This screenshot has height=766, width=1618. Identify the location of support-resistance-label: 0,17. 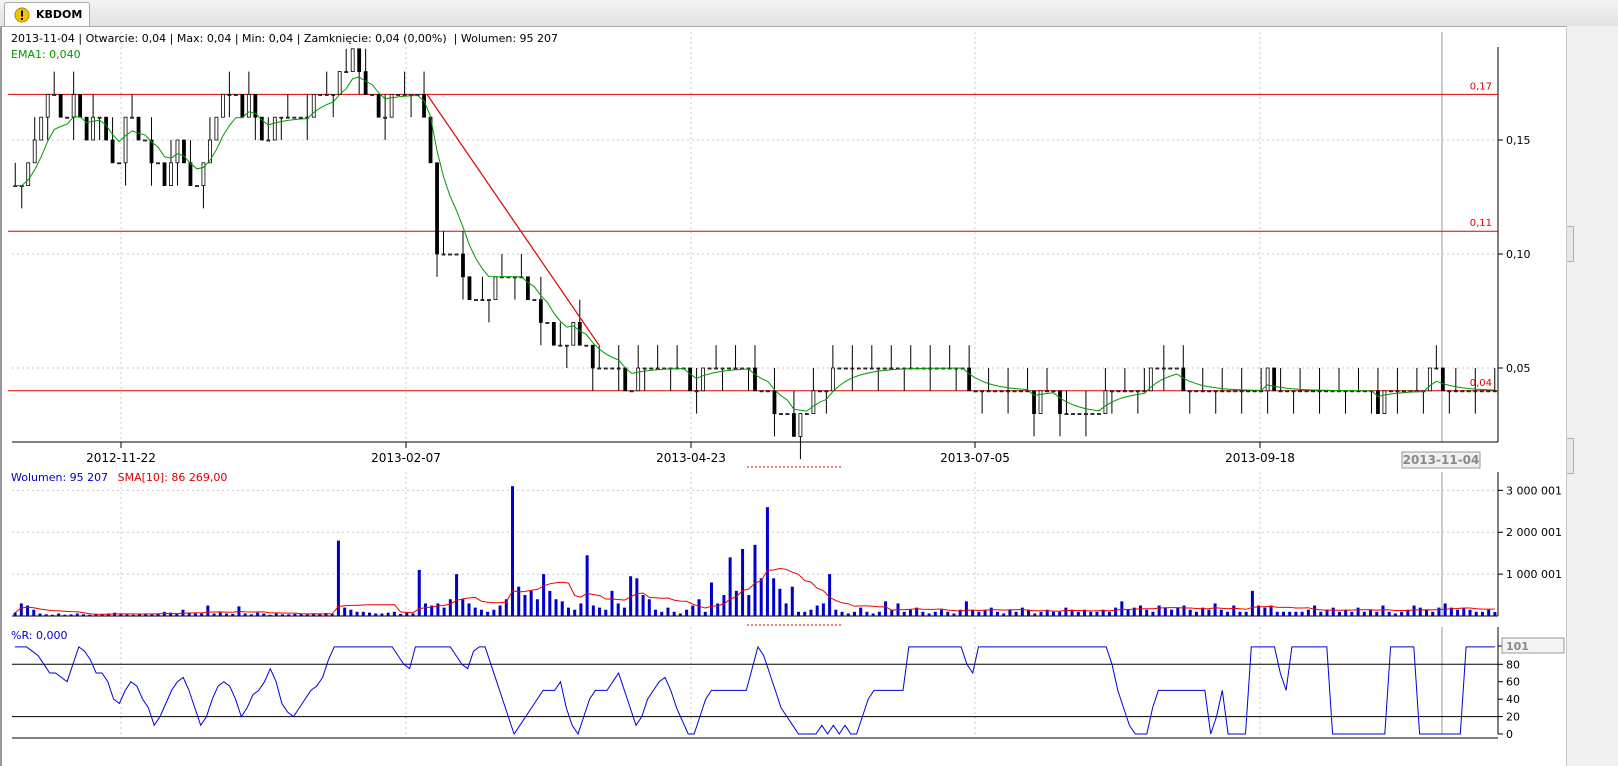
(1481, 86).